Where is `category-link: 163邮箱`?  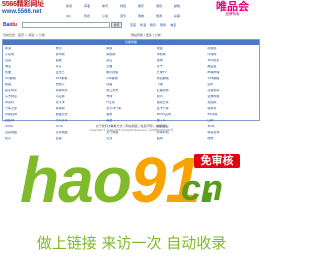 category-link: 163邮箱 is located at coordinates (81, 78).